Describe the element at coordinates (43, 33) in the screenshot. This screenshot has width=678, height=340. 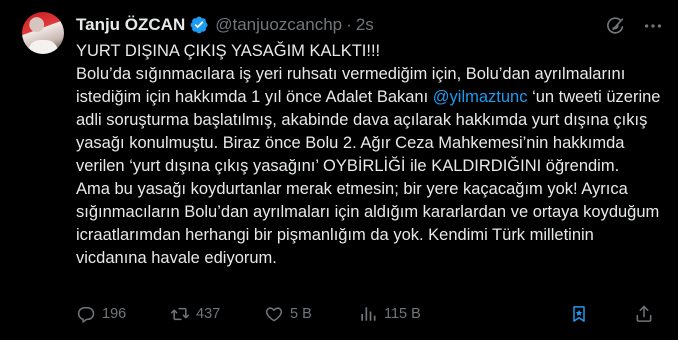
I see `avatar` at that location.